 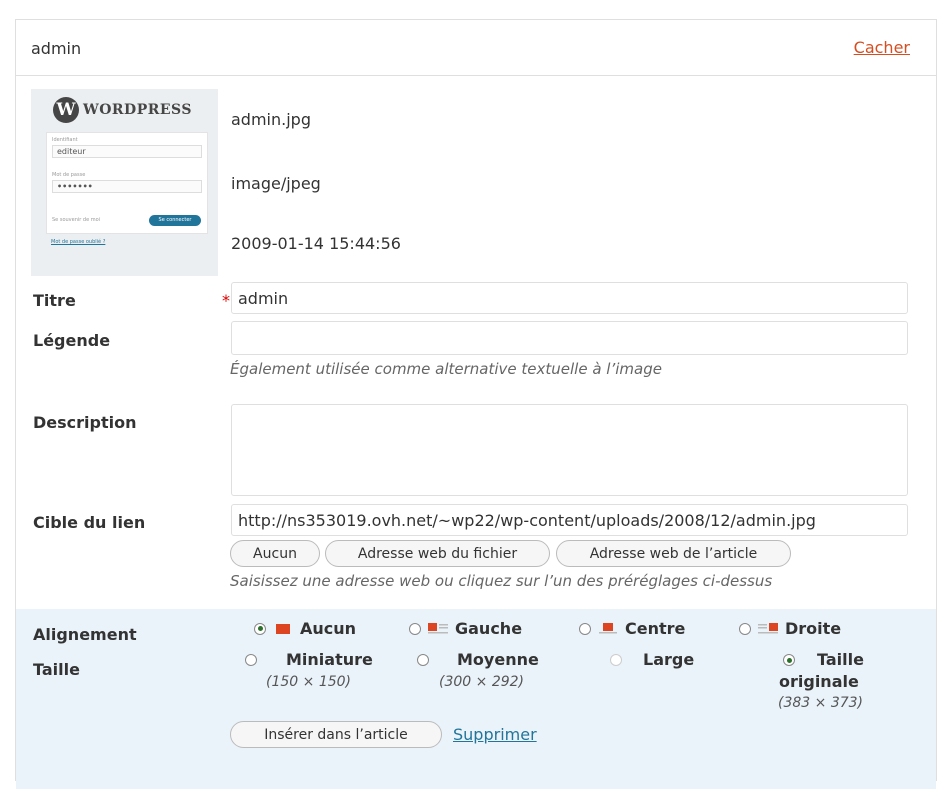 What do you see at coordinates (569, 338) in the screenshot?
I see `caption-input` at bounding box center [569, 338].